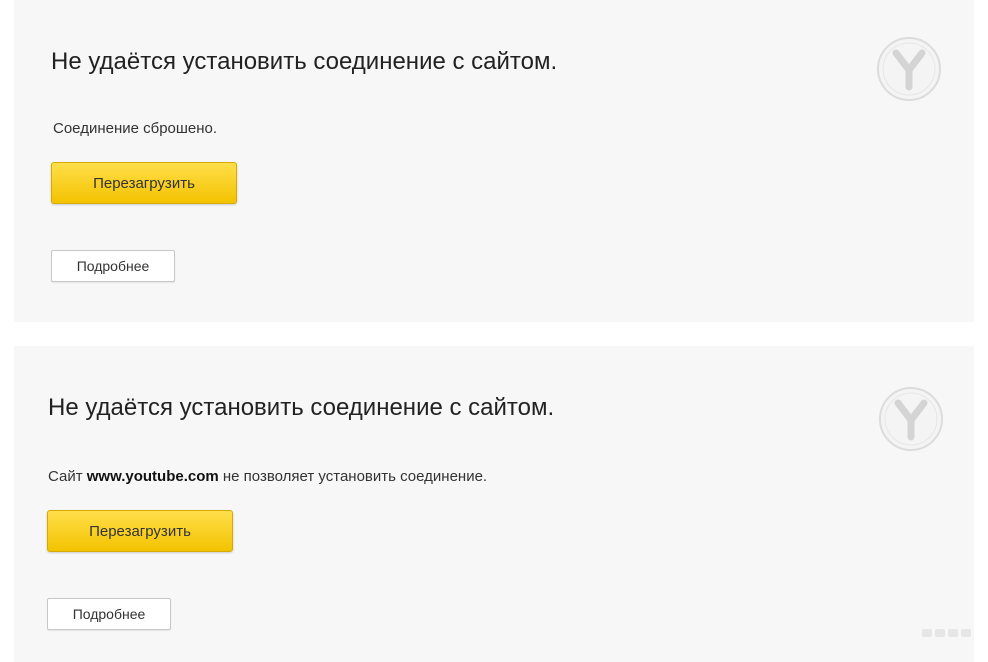 The height and width of the screenshot is (662, 988). Describe the element at coordinates (353, 476) in the screenshot. I see `error-message-suffix: не позволяет установить соединение.` at that location.